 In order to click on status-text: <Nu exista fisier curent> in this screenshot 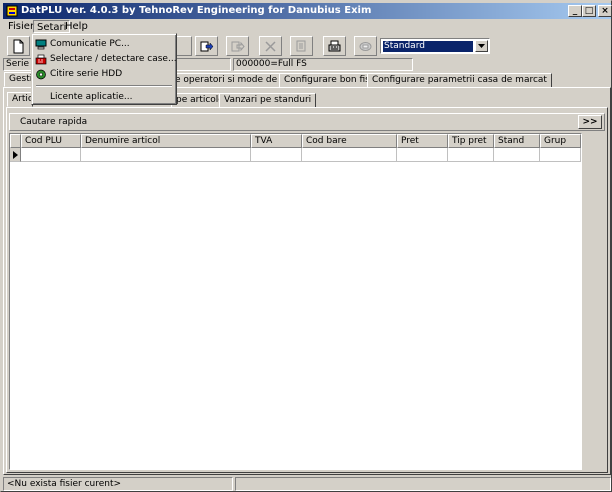, I will do `click(118, 484)`.